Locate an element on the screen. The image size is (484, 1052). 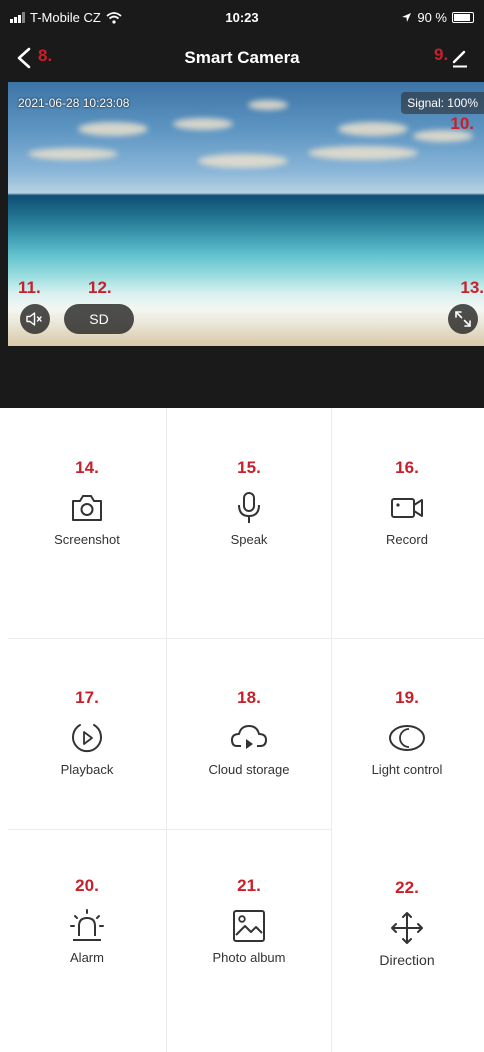
light-control-button: 19. Light control is located at coordinates (406, 732).